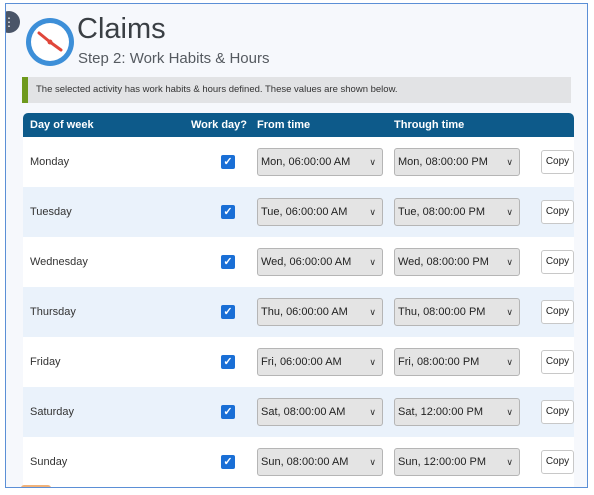 This screenshot has height=495, width=594. Describe the element at coordinates (218, 125) in the screenshot. I see `column-header-work-day: Work day?` at that location.